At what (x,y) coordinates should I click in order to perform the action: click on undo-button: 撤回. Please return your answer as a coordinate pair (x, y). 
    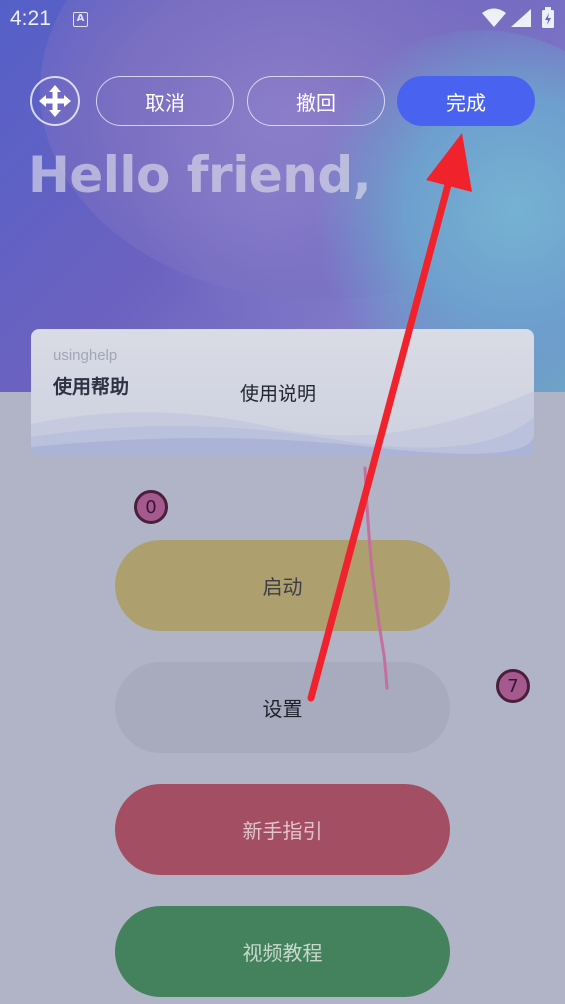
    Looking at the image, I should click on (316, 101).